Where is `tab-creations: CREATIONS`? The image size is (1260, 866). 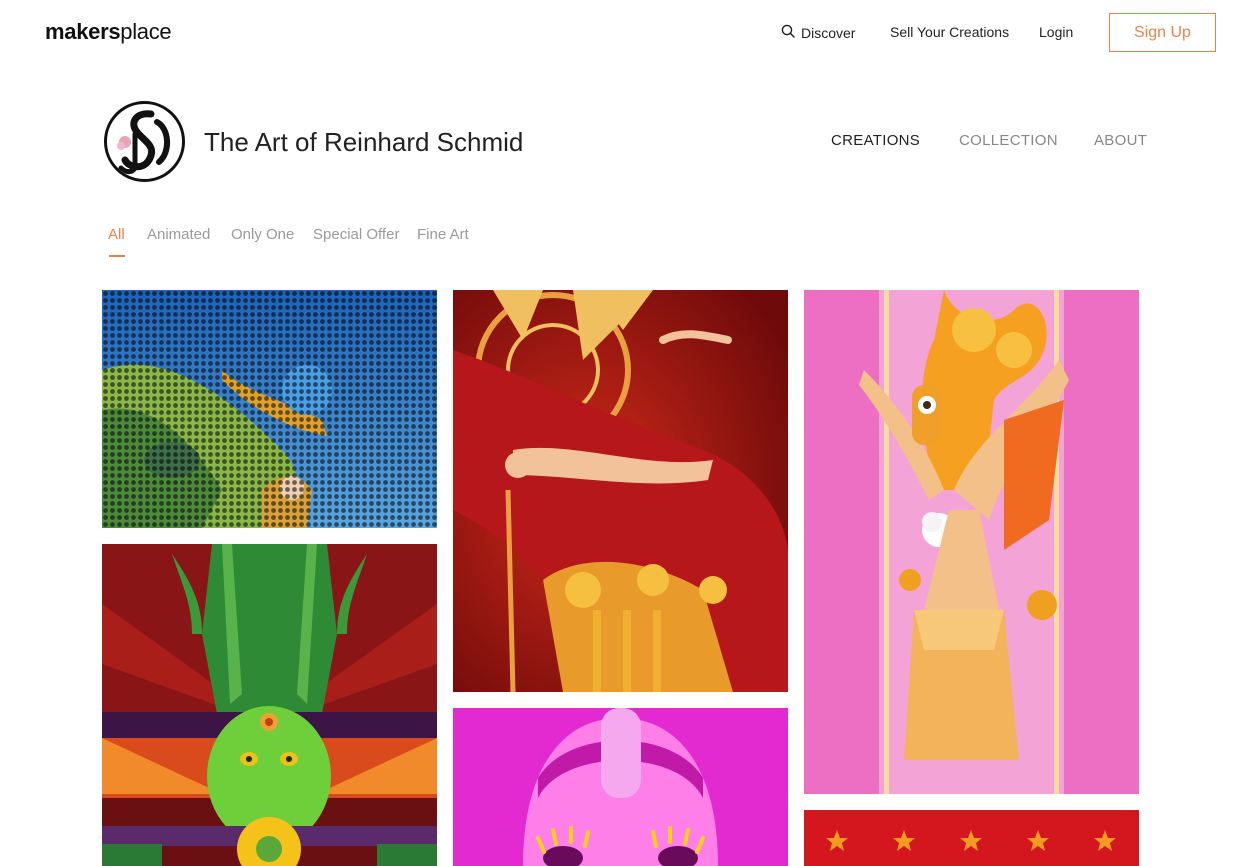 tab-creations: CREATIONS is located at coordinates (875, 140).